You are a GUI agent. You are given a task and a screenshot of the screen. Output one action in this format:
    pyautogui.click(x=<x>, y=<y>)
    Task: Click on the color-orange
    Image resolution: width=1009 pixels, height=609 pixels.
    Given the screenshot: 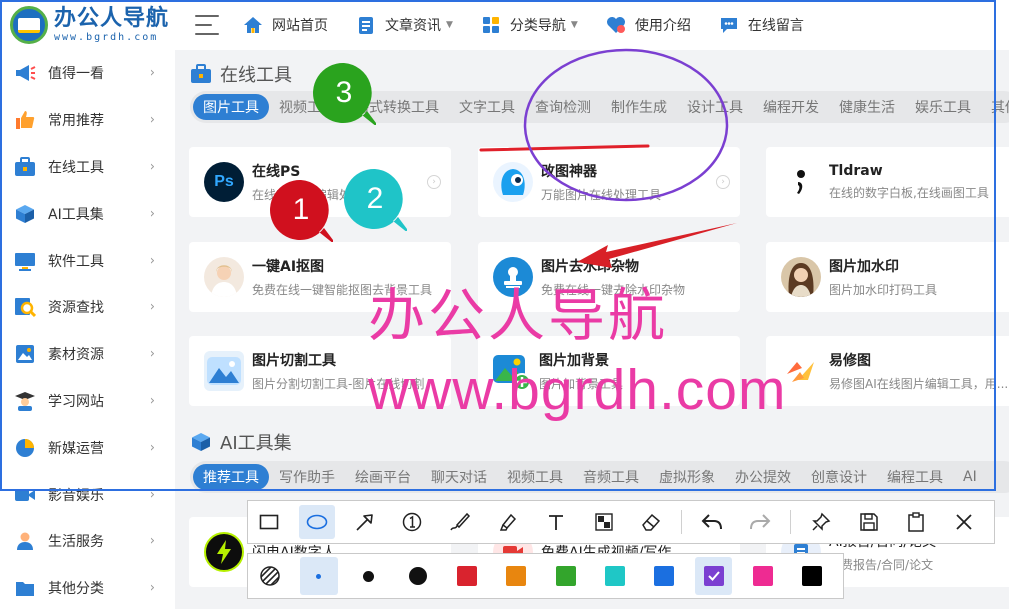 What is the action you would take?
    pyautogui.click(x=516, y=576)
    